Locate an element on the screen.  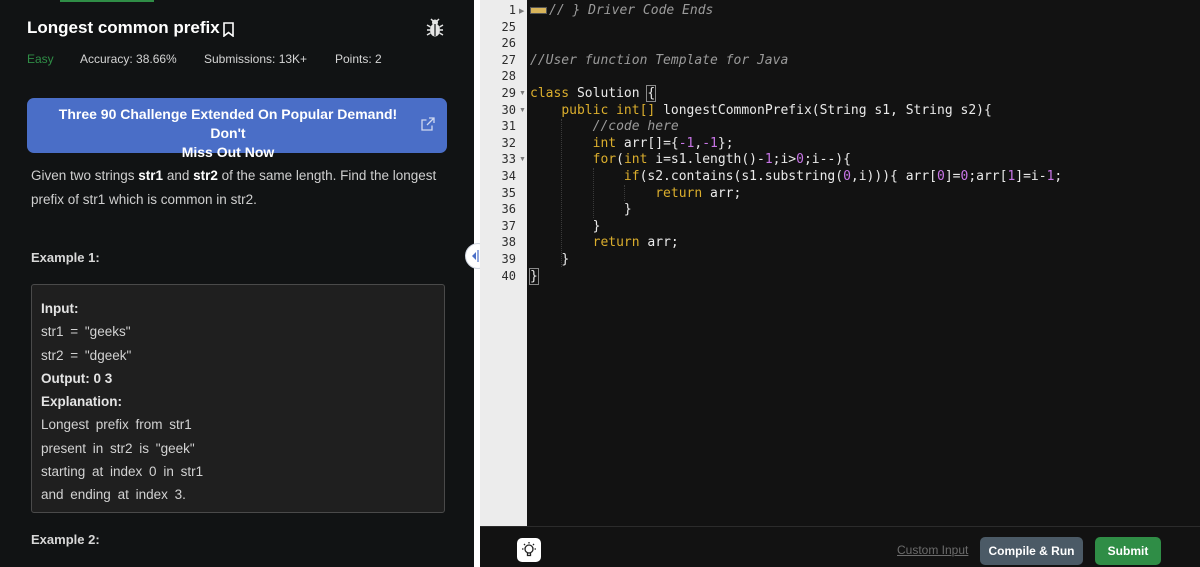
line-number: 35 is located at coordinates (508, 192).